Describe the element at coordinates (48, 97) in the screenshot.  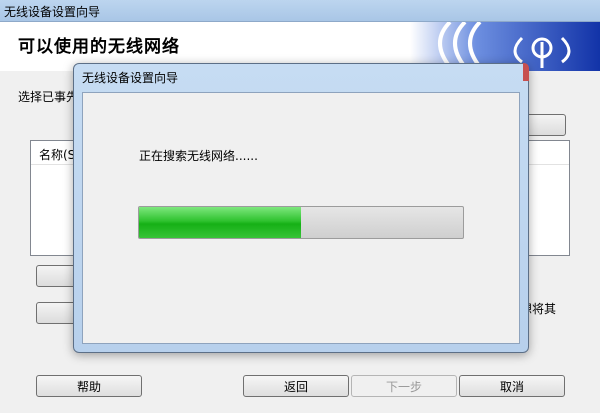
I see `instruction-text: 选择已事先` at that location.